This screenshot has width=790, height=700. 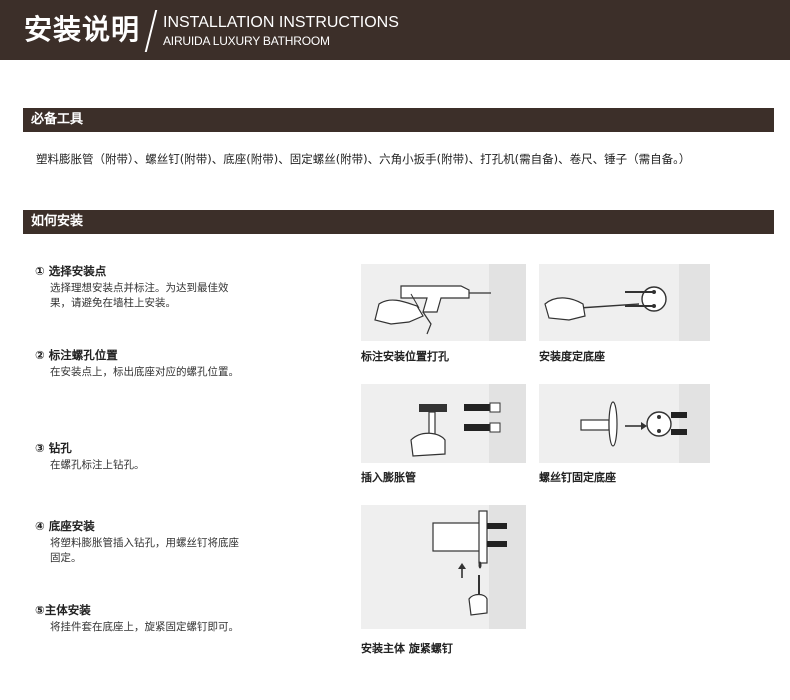 I want to click on step-3: ③ 钻孔 在螺孔标注上钻孔。, so click(x=140, y=457).